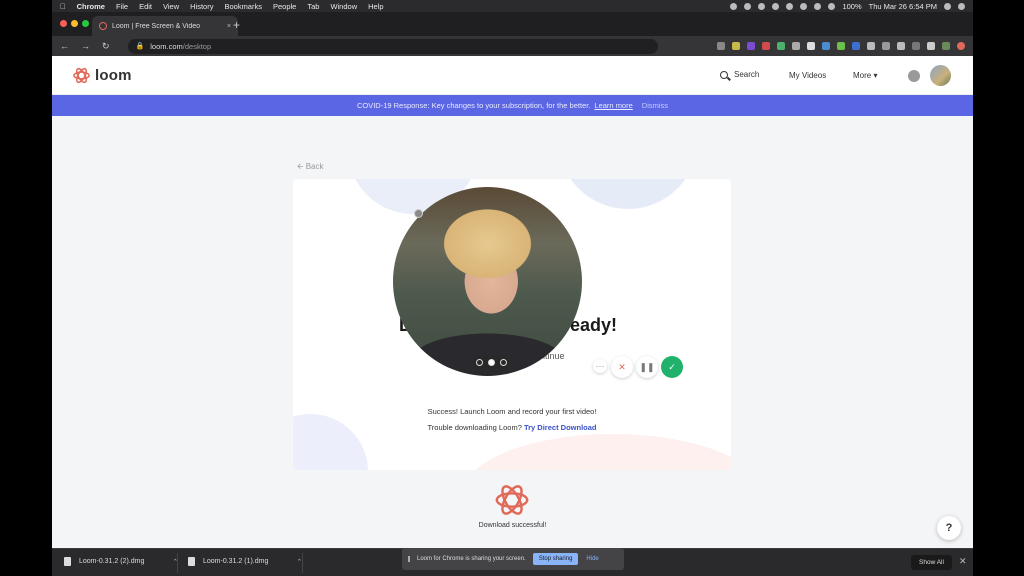 The image size is (1024, 576). I want to click on new-tab-button: +, so click(236, 25).